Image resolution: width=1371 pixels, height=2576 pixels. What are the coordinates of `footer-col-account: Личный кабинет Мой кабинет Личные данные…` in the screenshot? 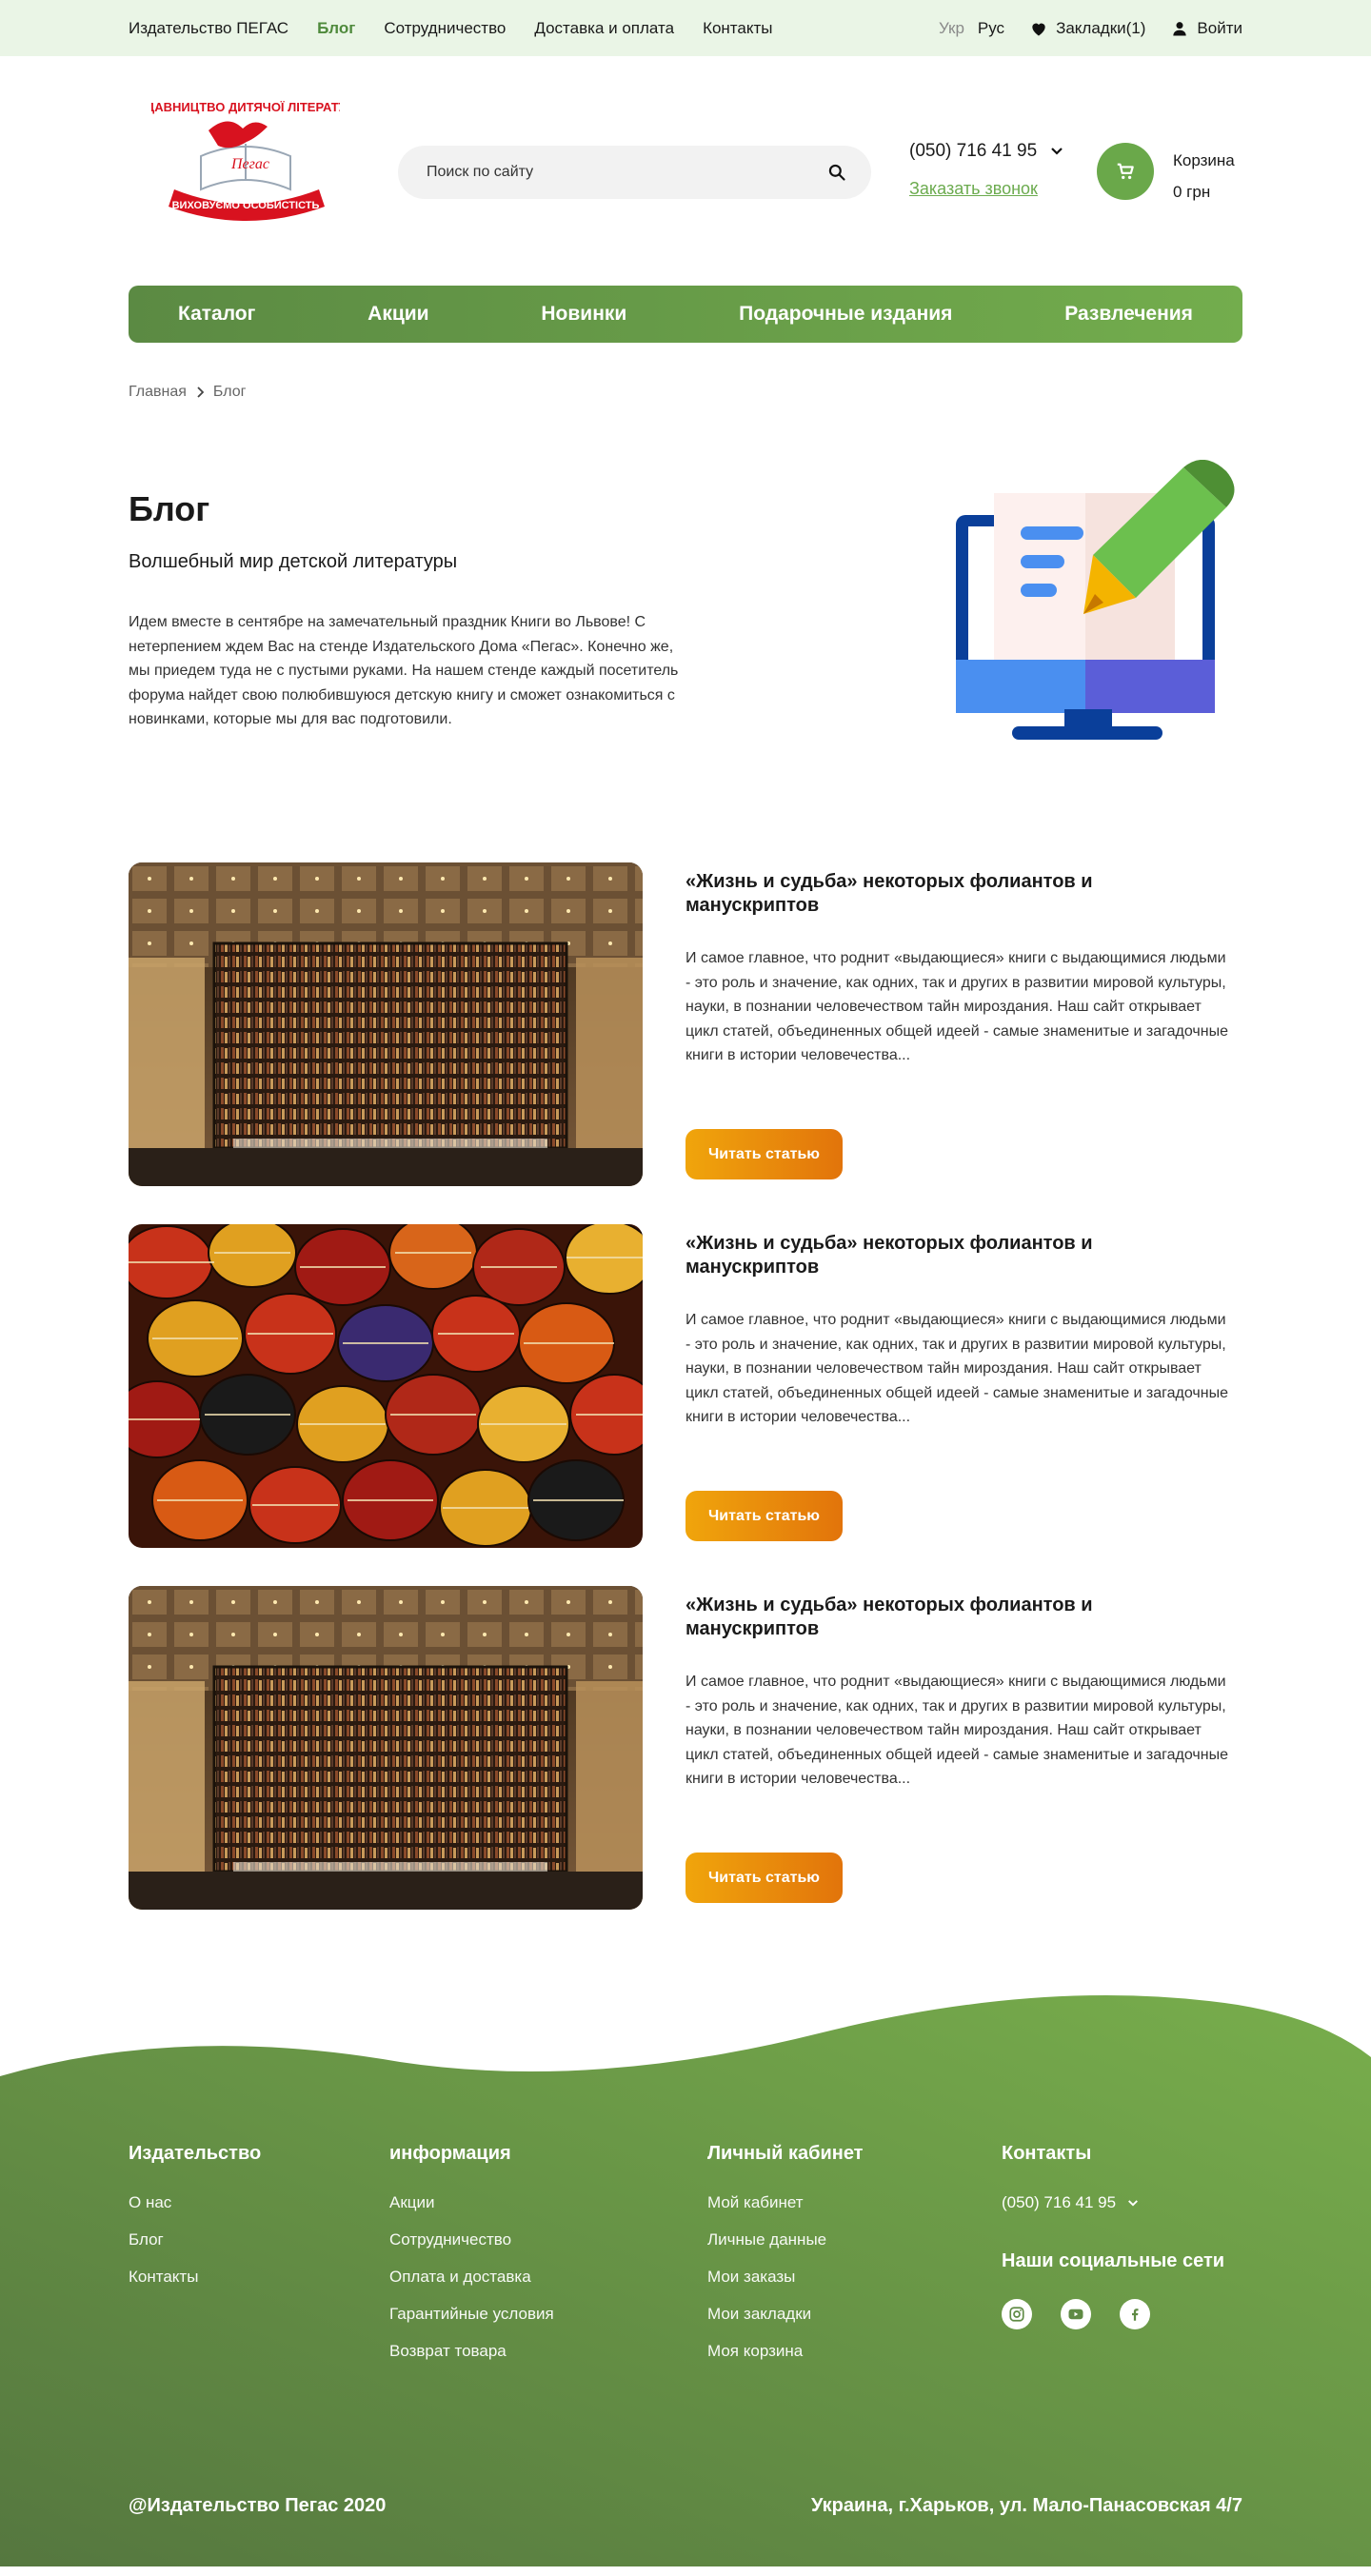 It's located at (785, 2261).